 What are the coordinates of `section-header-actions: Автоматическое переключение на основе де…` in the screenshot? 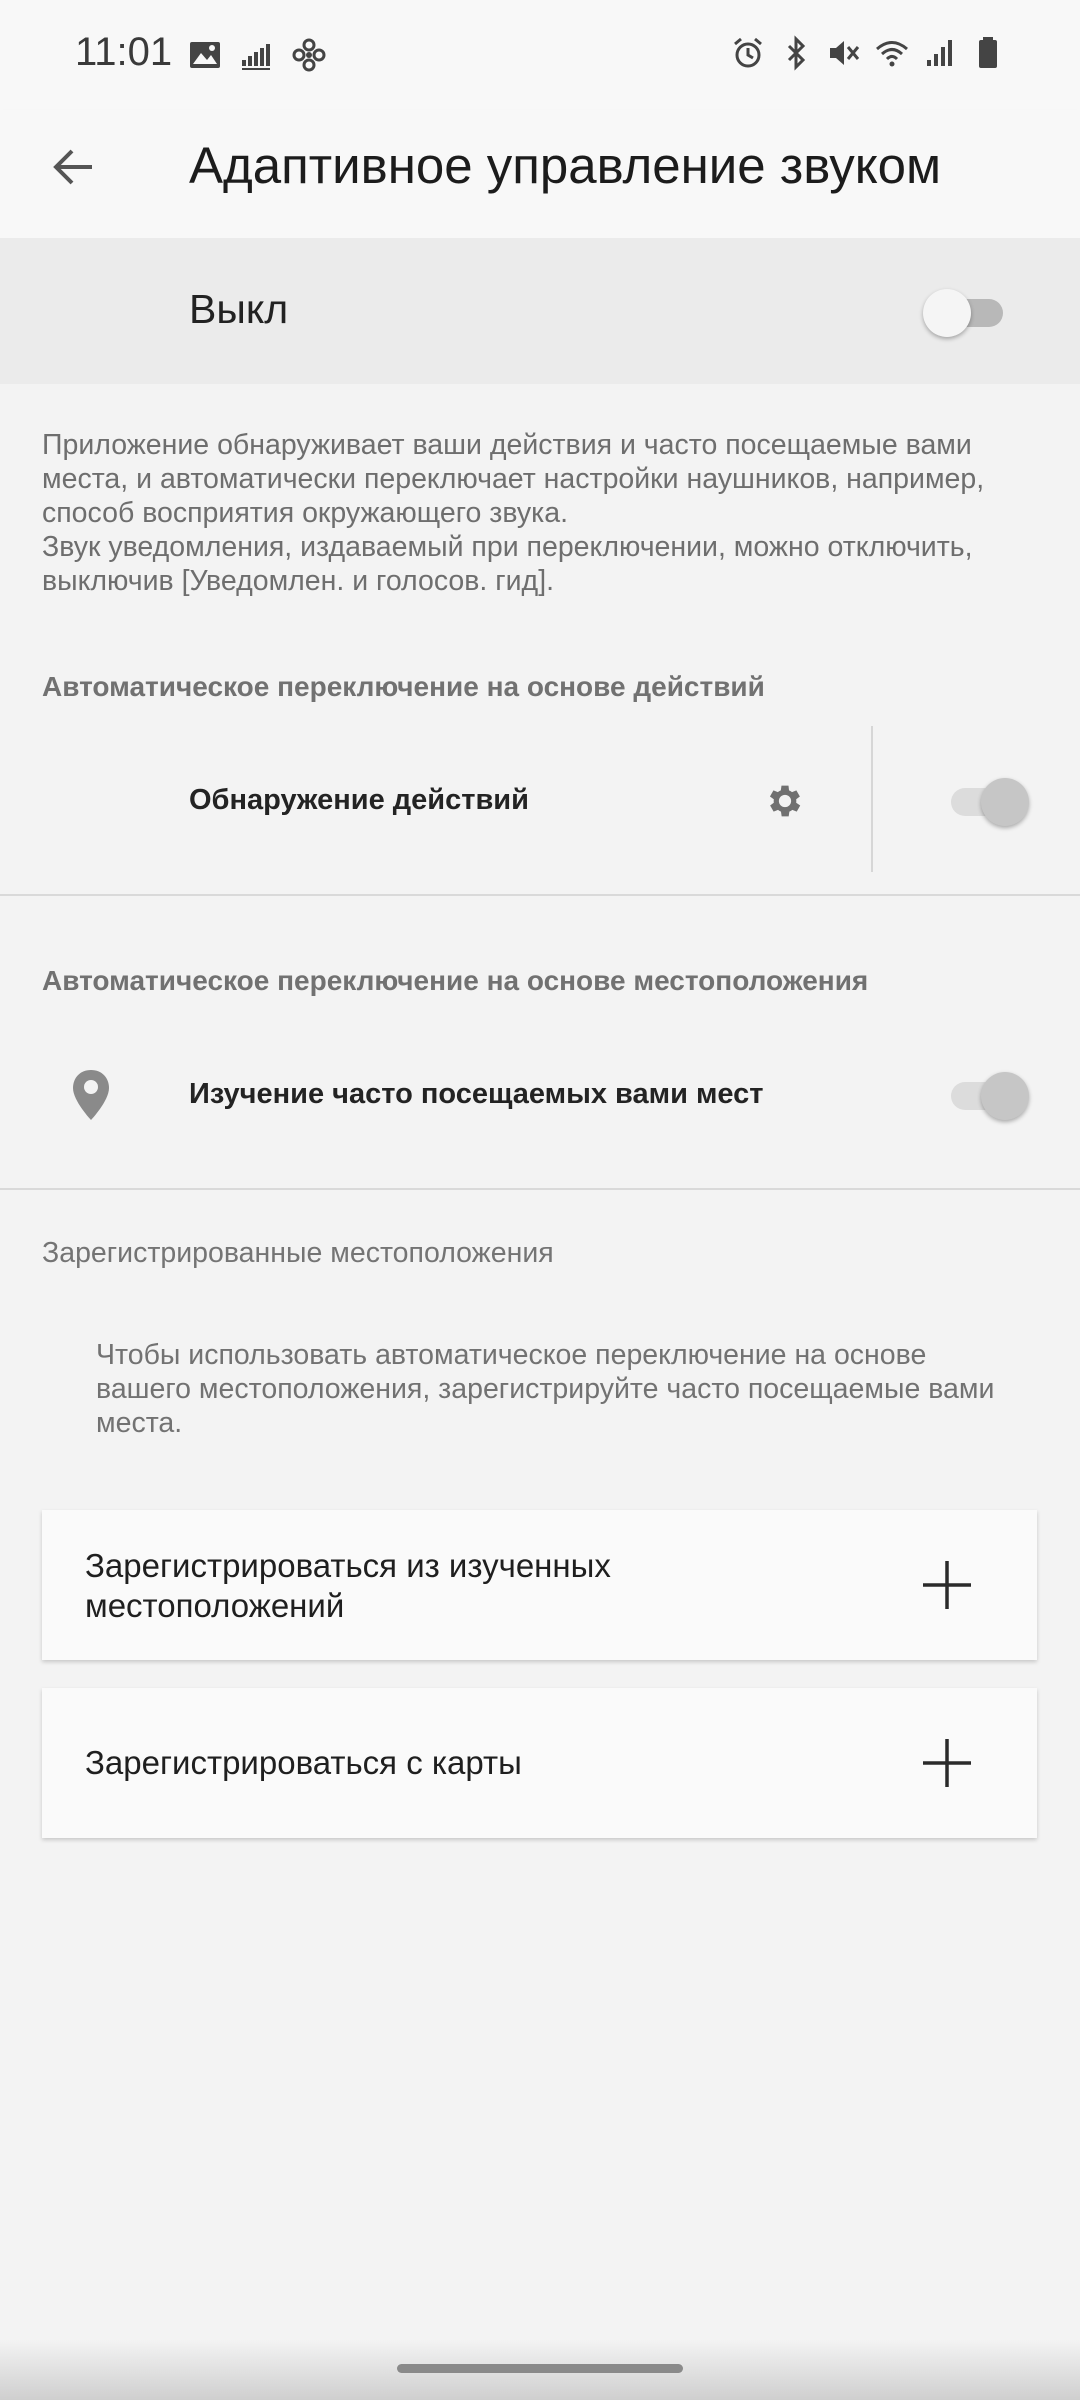 It's located at (403, 686).